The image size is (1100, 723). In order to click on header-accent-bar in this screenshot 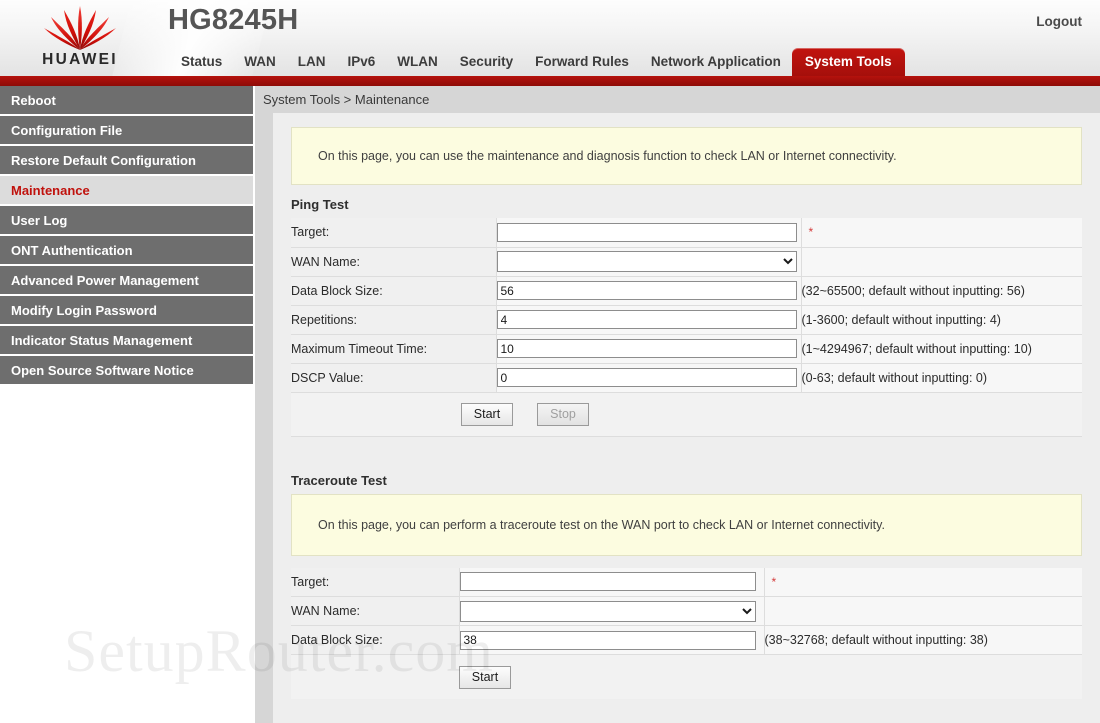, I will do `click(550, 81)`.